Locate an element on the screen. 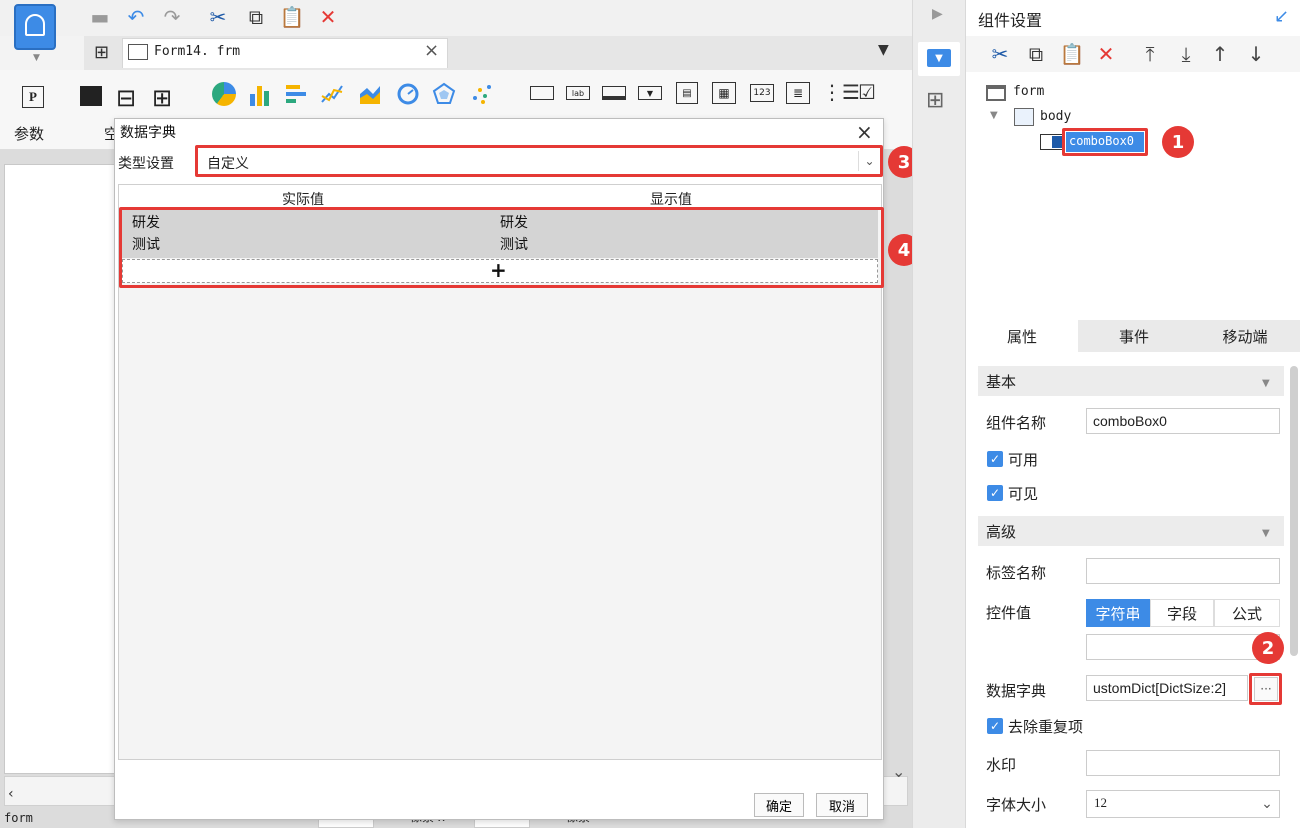  save-icon: ▬ is located at coordinates (100, 17).